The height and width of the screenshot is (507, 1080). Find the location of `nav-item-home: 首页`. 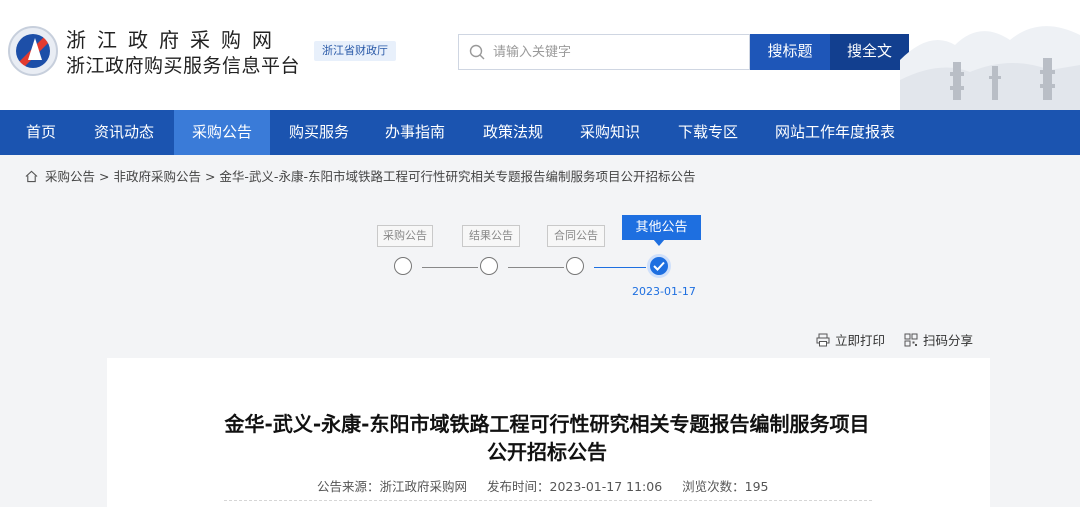

nav-item-home: 首页 is located at coordinates (41, 132).